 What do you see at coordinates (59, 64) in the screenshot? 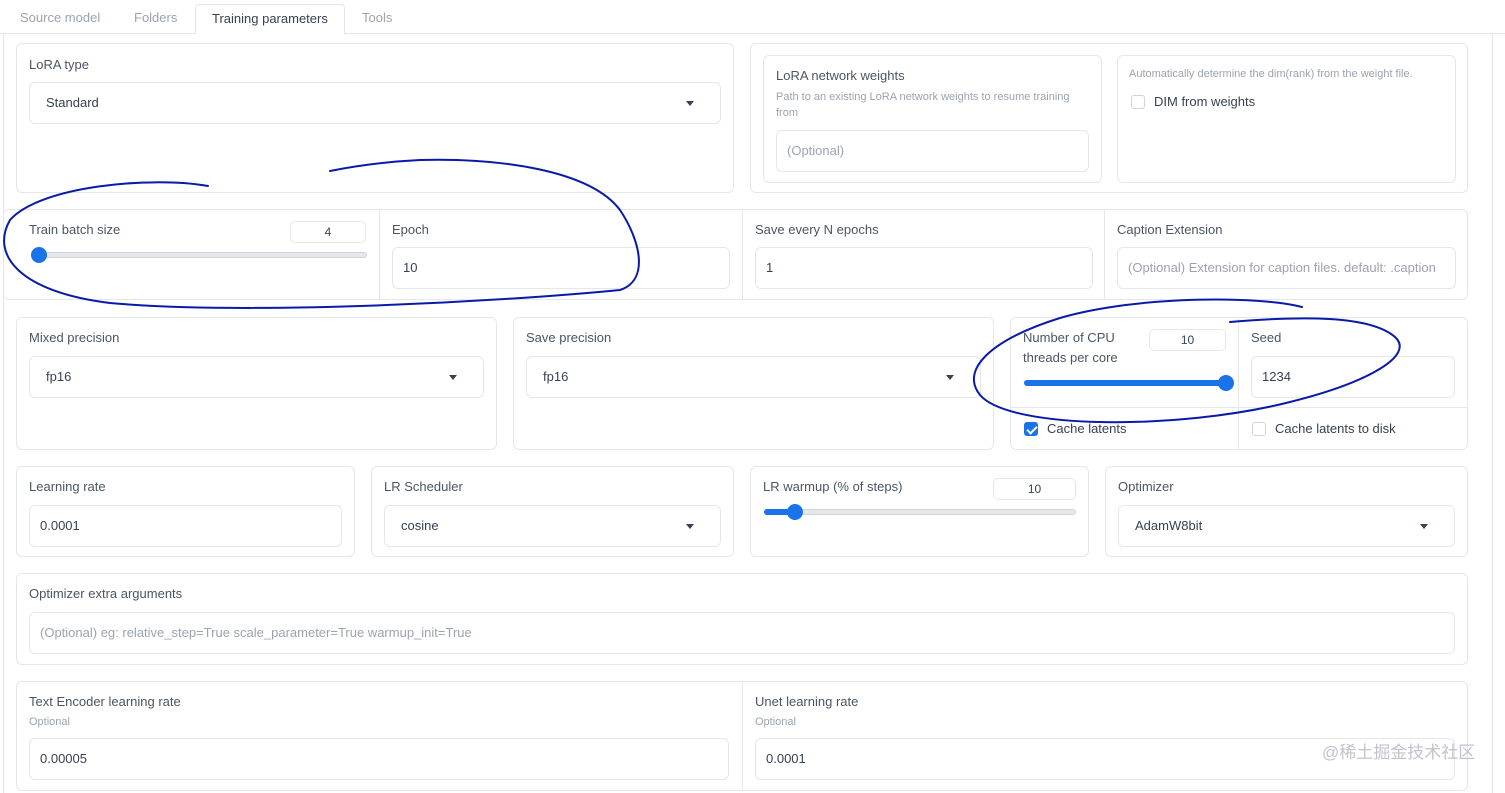
I see `lora-type-label: LoRA type` at bounding box center [59, 64].